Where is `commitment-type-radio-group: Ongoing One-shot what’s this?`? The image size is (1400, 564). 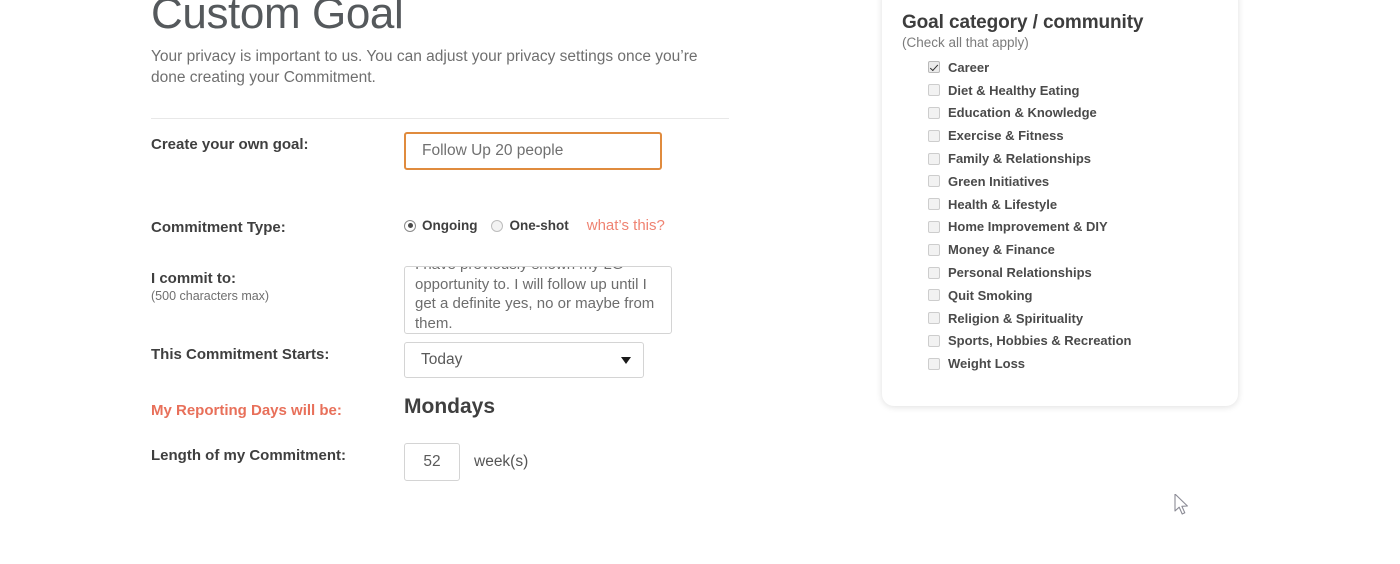
commitment-type-radio-group: Ongoing One-shot what’s this? is located at coordinates (534, 224).